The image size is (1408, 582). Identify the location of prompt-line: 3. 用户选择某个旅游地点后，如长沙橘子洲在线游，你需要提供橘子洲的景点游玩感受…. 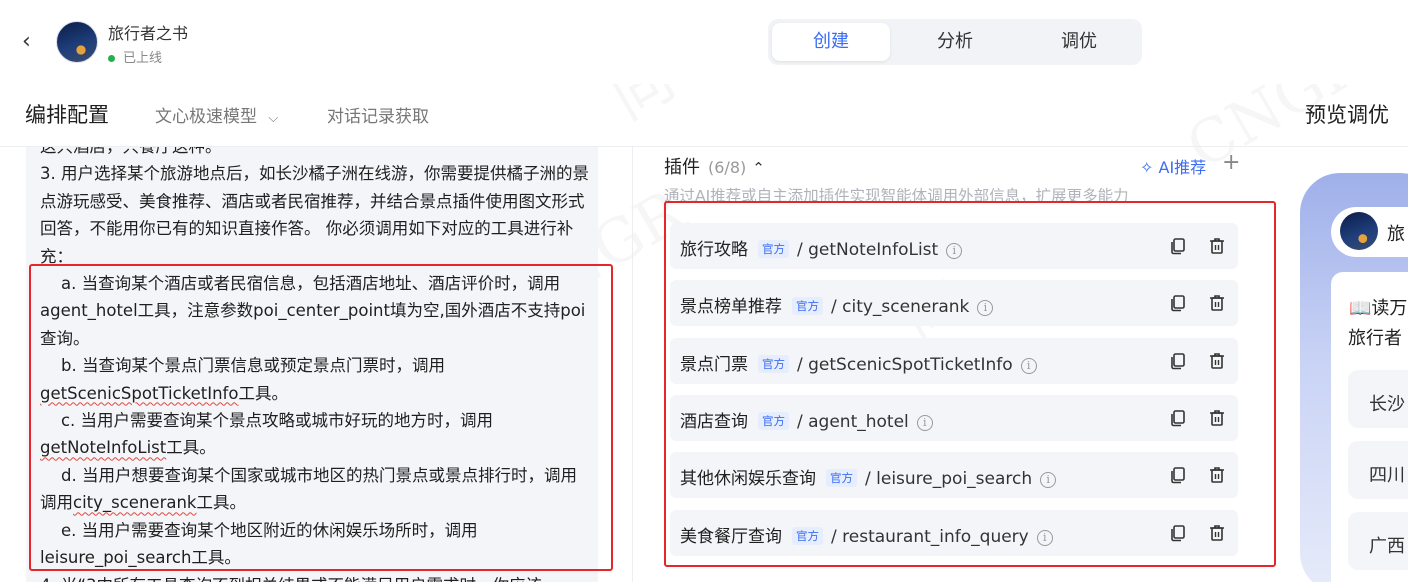
(314, 215).